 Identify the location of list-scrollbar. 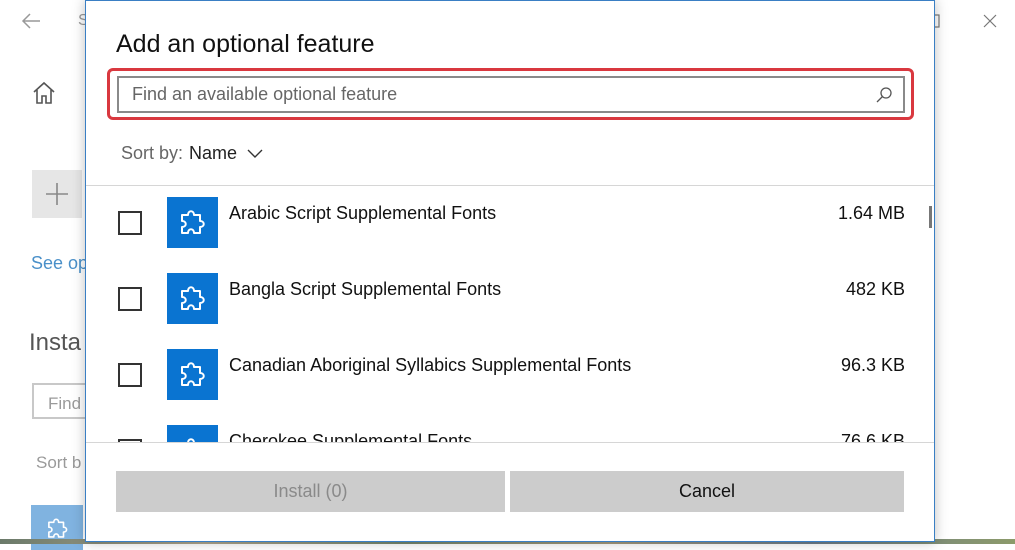
(930, 217).